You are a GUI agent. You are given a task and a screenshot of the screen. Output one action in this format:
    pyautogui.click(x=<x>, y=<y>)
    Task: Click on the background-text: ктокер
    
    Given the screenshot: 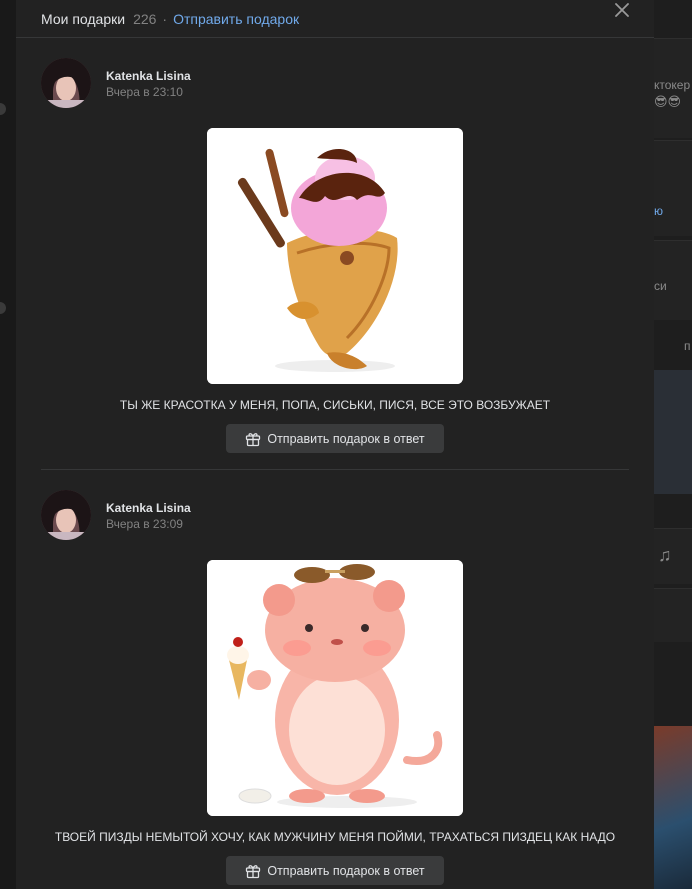 What is the action you would take?
    pyautogui.click(x=672, y=85)
    